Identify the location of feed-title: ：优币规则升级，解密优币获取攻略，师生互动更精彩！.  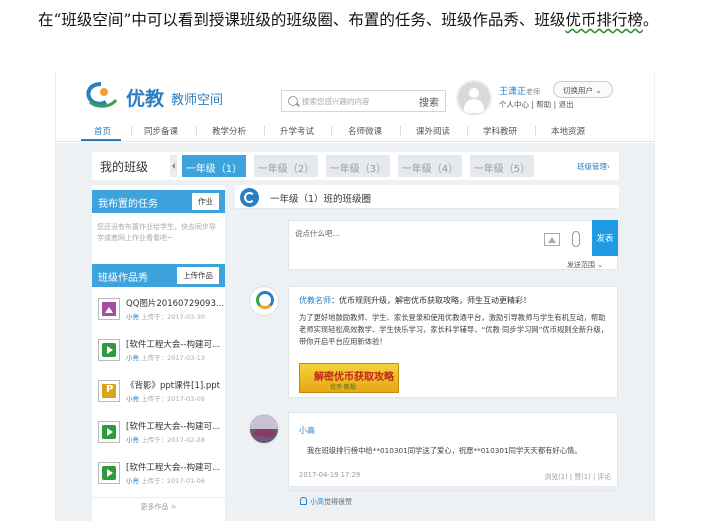
(431, 300).